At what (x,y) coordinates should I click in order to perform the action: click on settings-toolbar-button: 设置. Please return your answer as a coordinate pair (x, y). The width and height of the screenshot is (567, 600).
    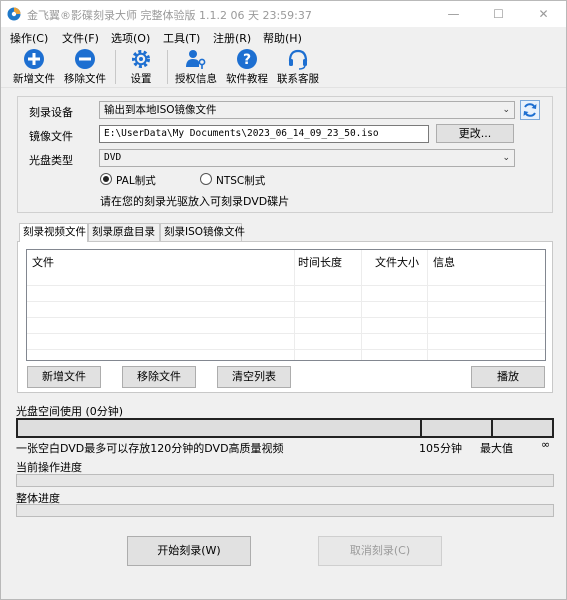
    Looking at the image, I should click on (141, 68).